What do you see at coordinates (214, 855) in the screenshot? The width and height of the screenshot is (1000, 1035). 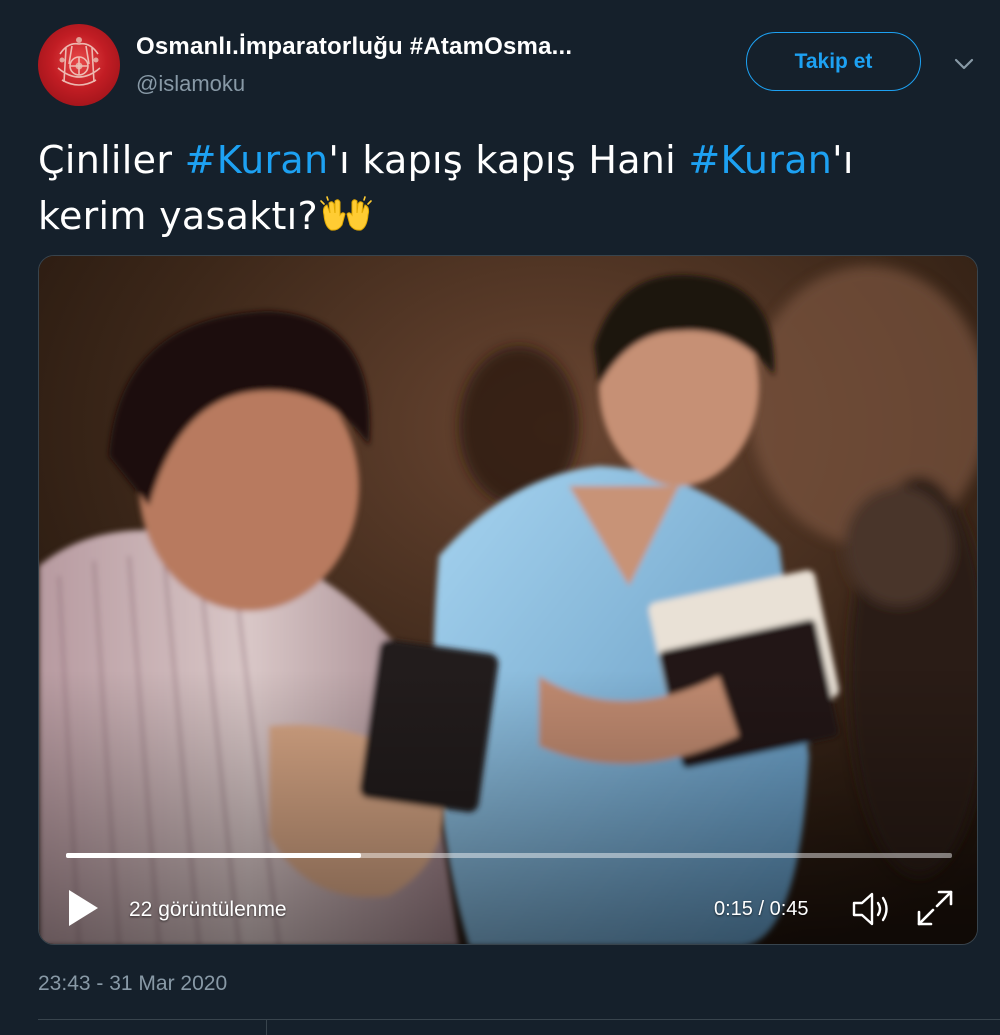 I see `video-progress-fill` at bounding box center [214, 855].